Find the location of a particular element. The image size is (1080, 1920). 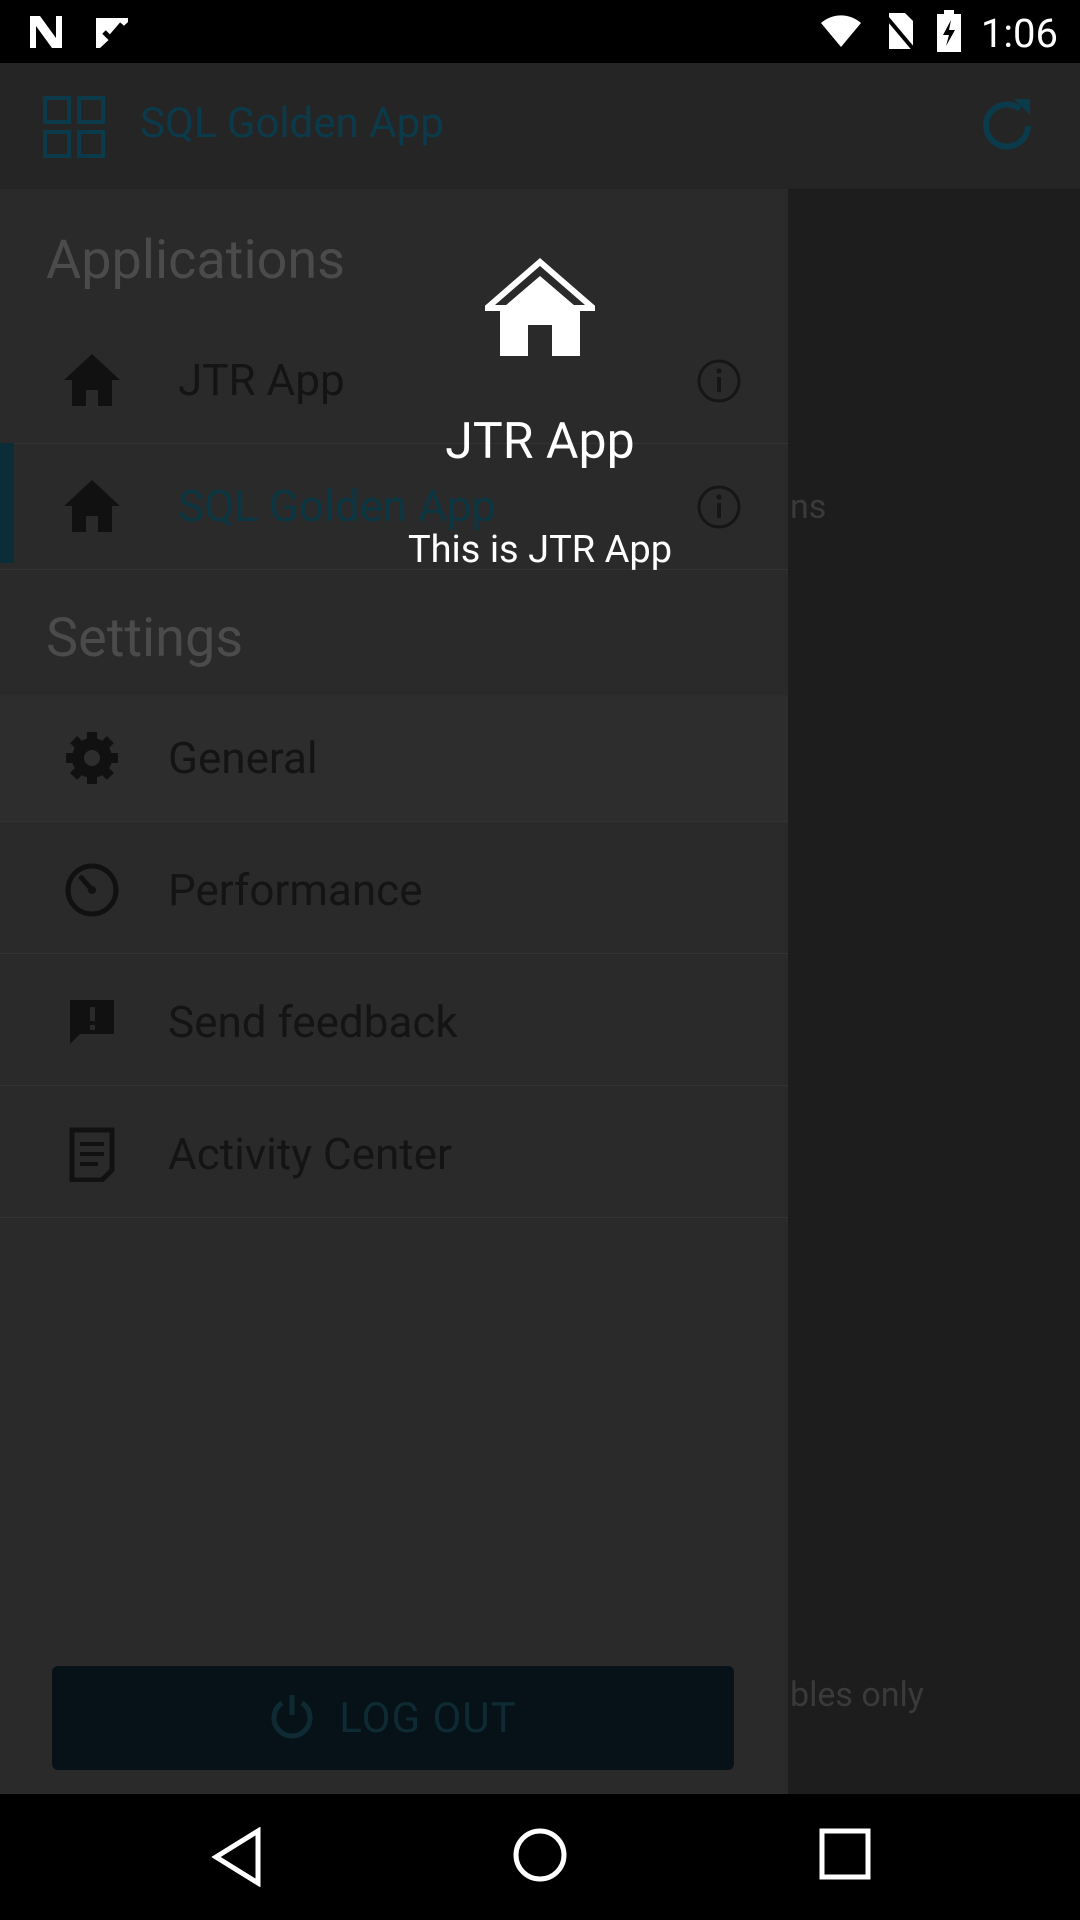

overlay-description: This is JTR App is located at coordinates (540, 550).